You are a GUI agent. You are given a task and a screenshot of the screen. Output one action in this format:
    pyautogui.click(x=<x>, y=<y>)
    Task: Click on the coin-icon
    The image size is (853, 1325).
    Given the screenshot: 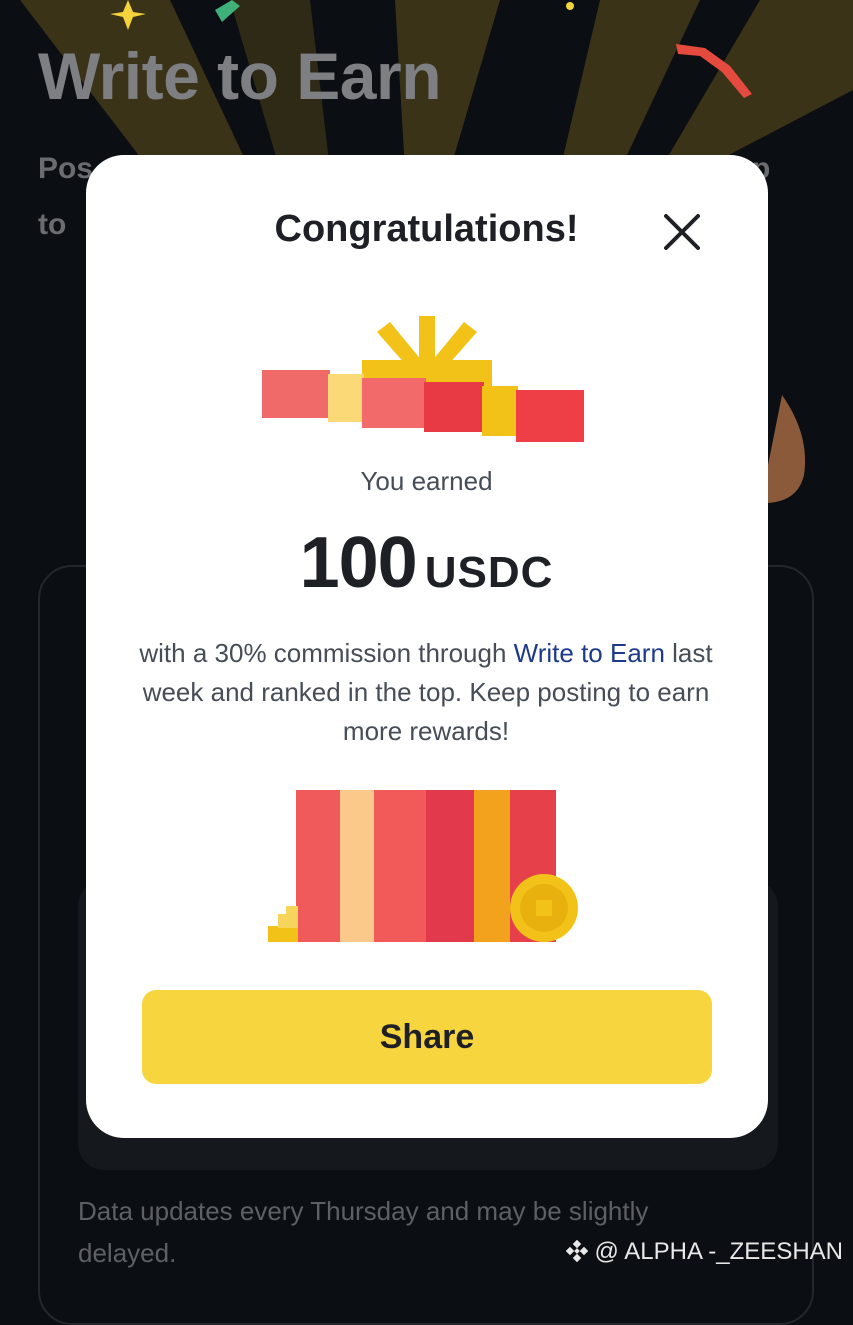 What is the action you would take?
    pyautogui.click(x=544, y=908)
    